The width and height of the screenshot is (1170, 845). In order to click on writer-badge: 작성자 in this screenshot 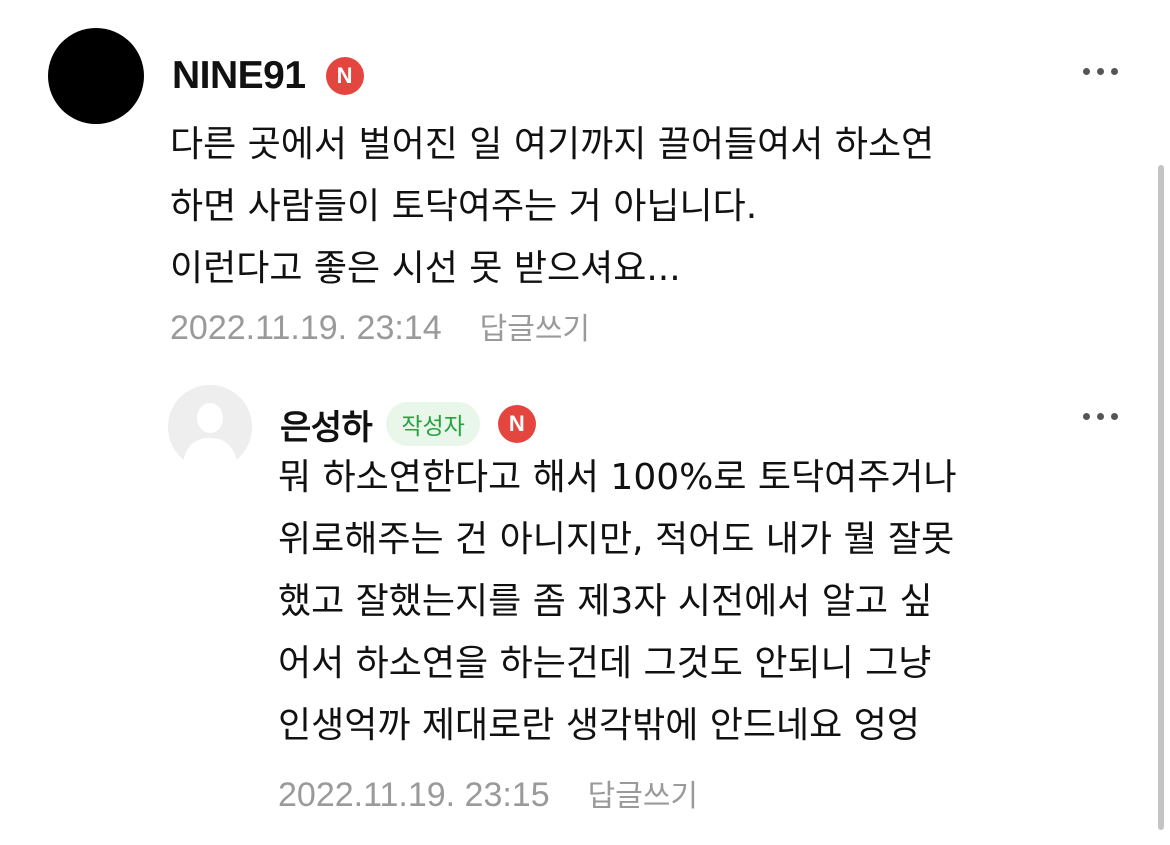, I will do `click(433, 424)`.